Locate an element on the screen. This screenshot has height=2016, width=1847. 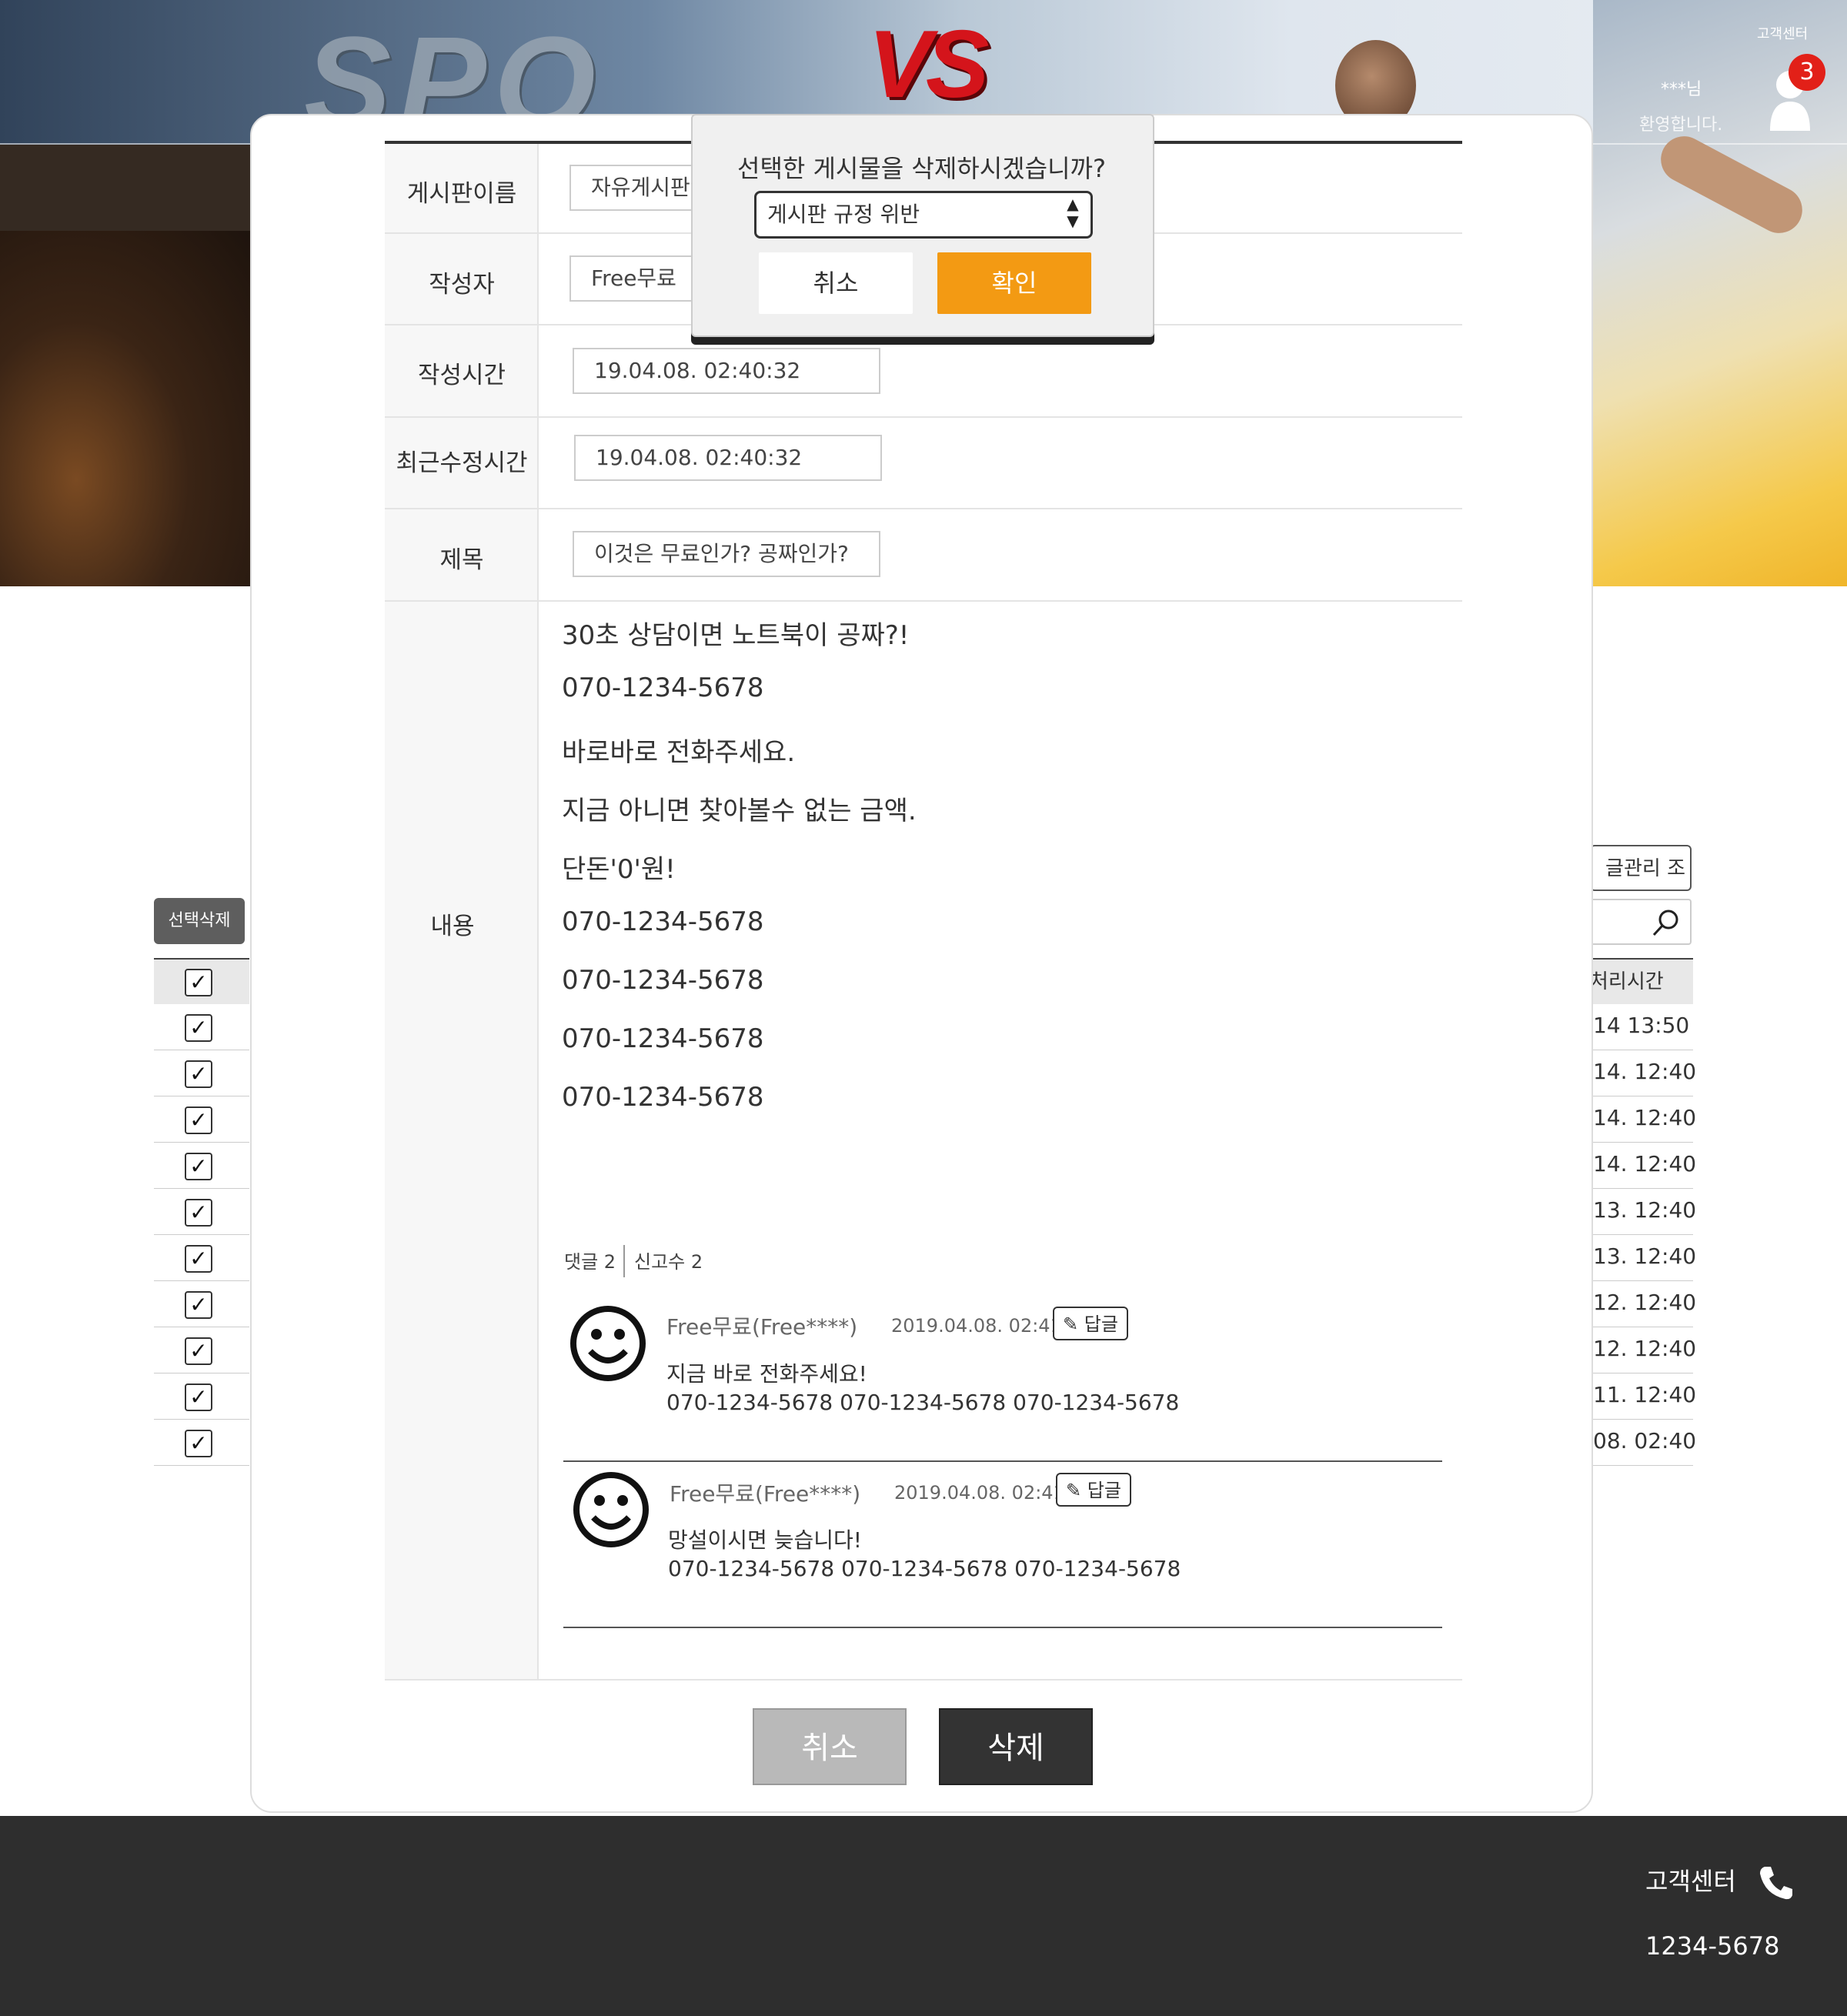
content-line: 지금 아니면 찾아볼수 없는 금액. is located at coordinates (739, 811).